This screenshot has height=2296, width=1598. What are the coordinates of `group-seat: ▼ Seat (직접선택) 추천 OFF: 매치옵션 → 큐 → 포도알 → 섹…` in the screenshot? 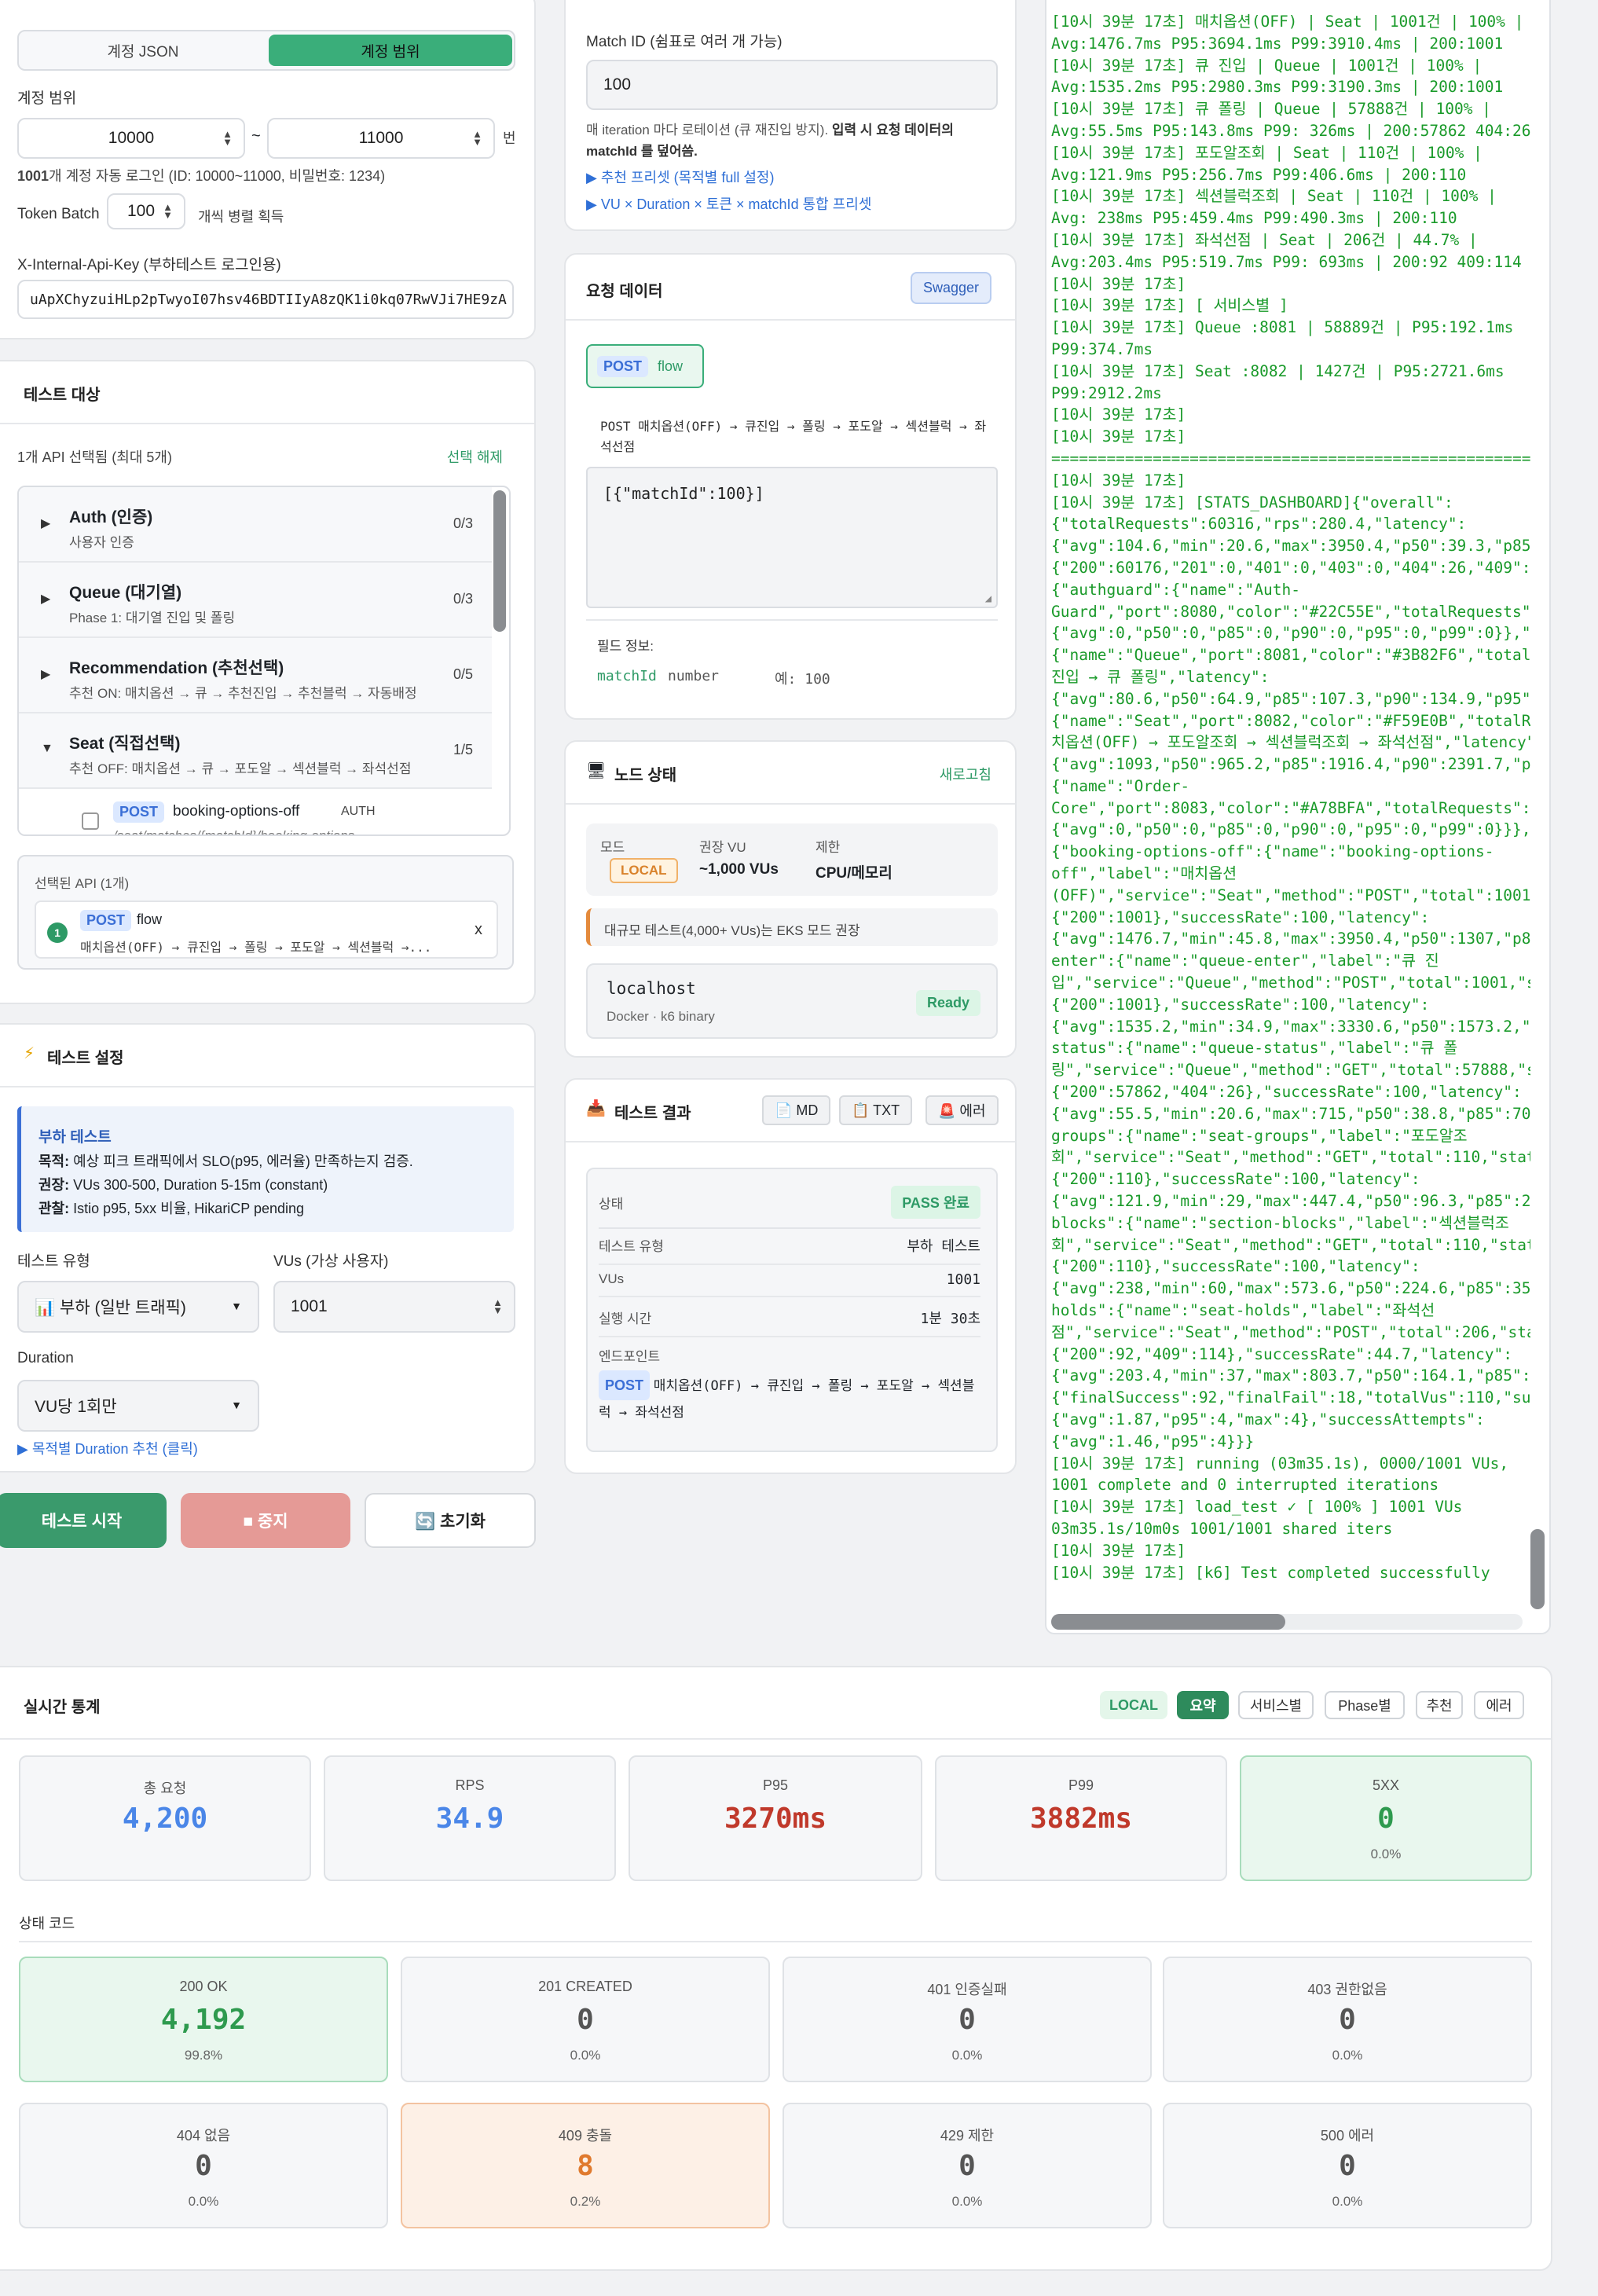 It's located at (255, 751).